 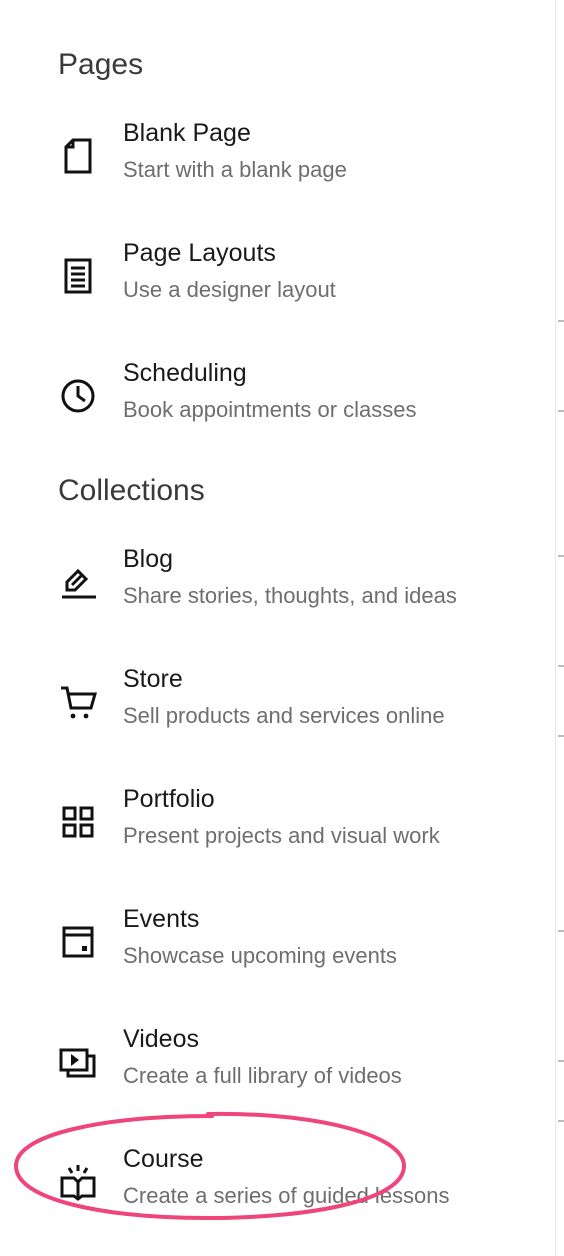 What do you see at coordinates (235, 169) in the screenshot?
I see `item-description: Start with a blank page` at bounding box center [235, 169].